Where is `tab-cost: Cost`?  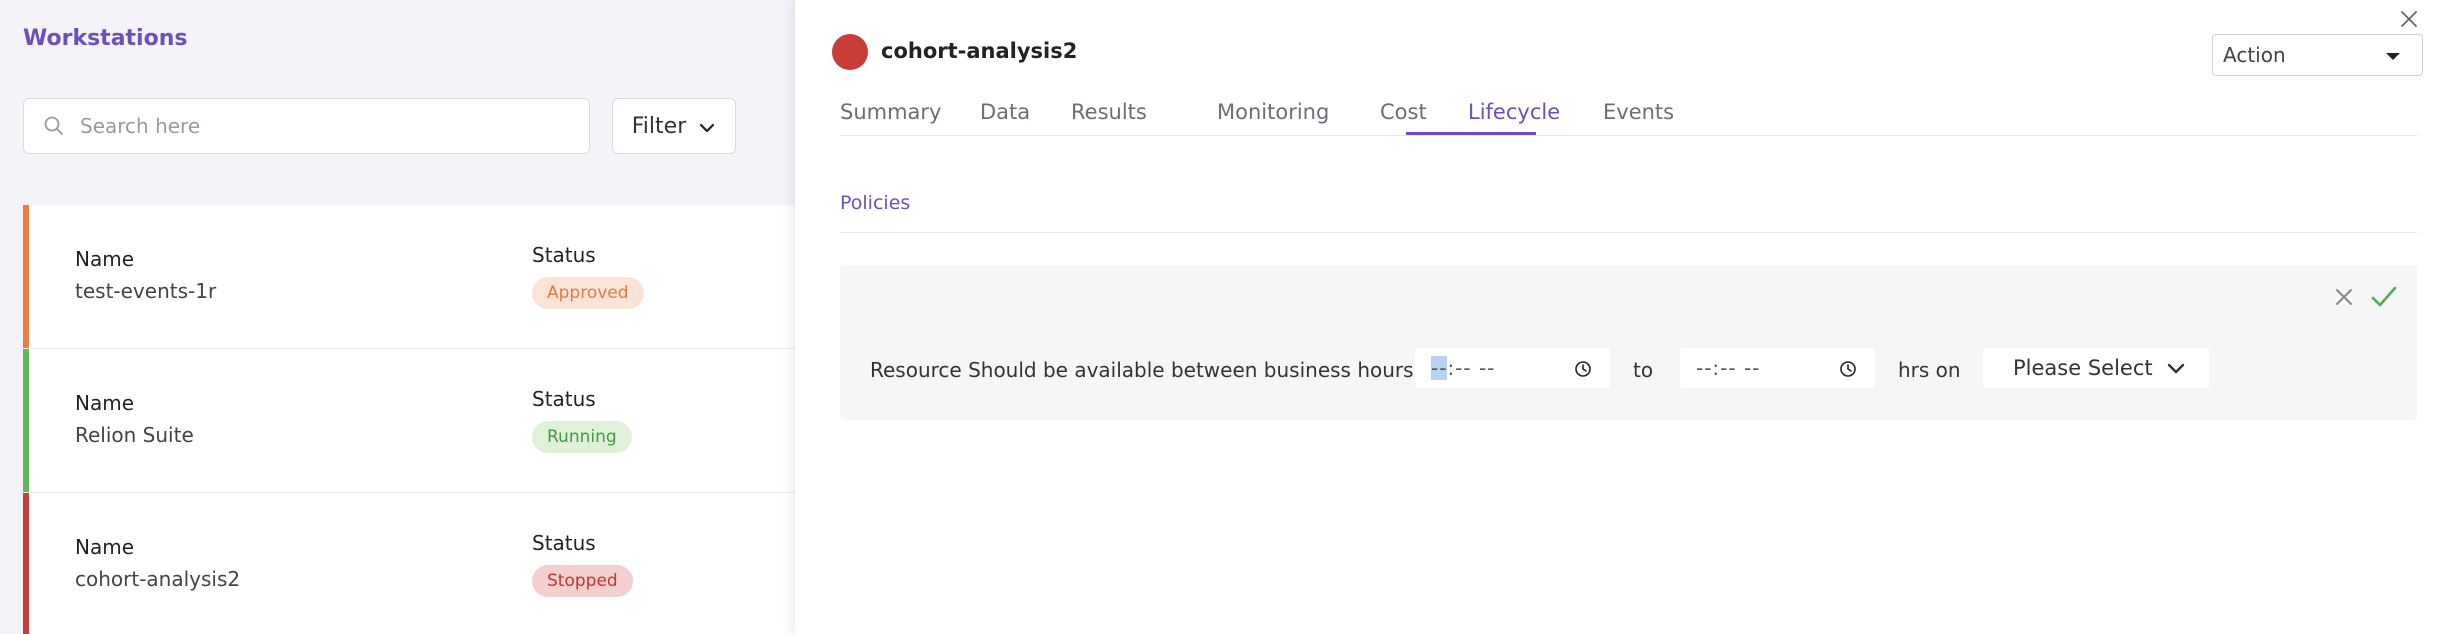 tab-cost: Cost is located at coordinates (1403, 112).